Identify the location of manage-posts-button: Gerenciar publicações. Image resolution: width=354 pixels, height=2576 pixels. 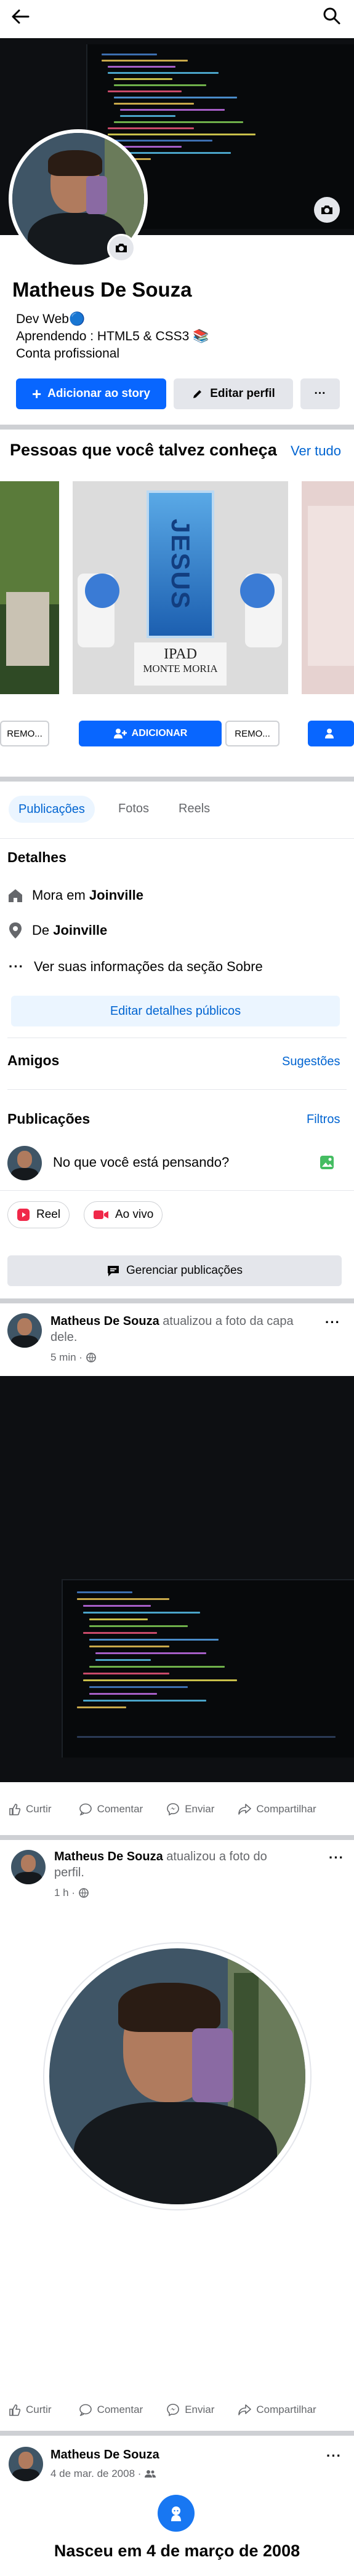
(174, 1270).